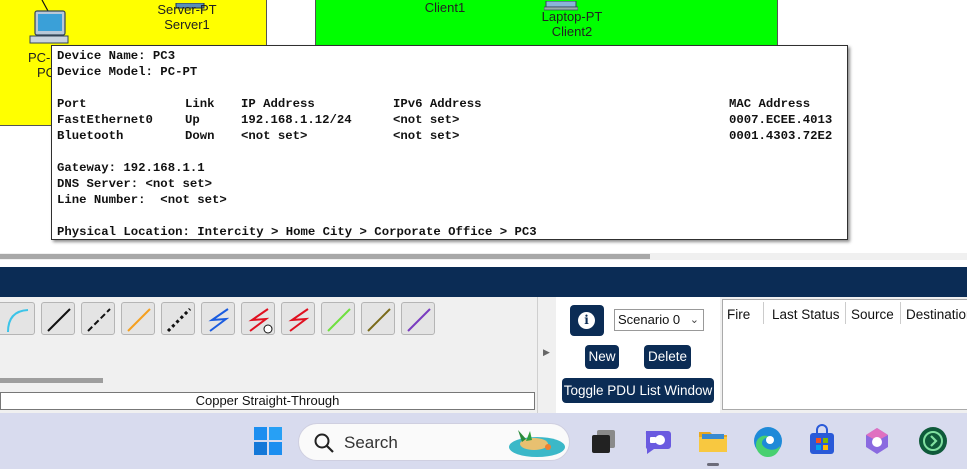  I want to click on taskbar-search-box: Search, so click(434, 442).